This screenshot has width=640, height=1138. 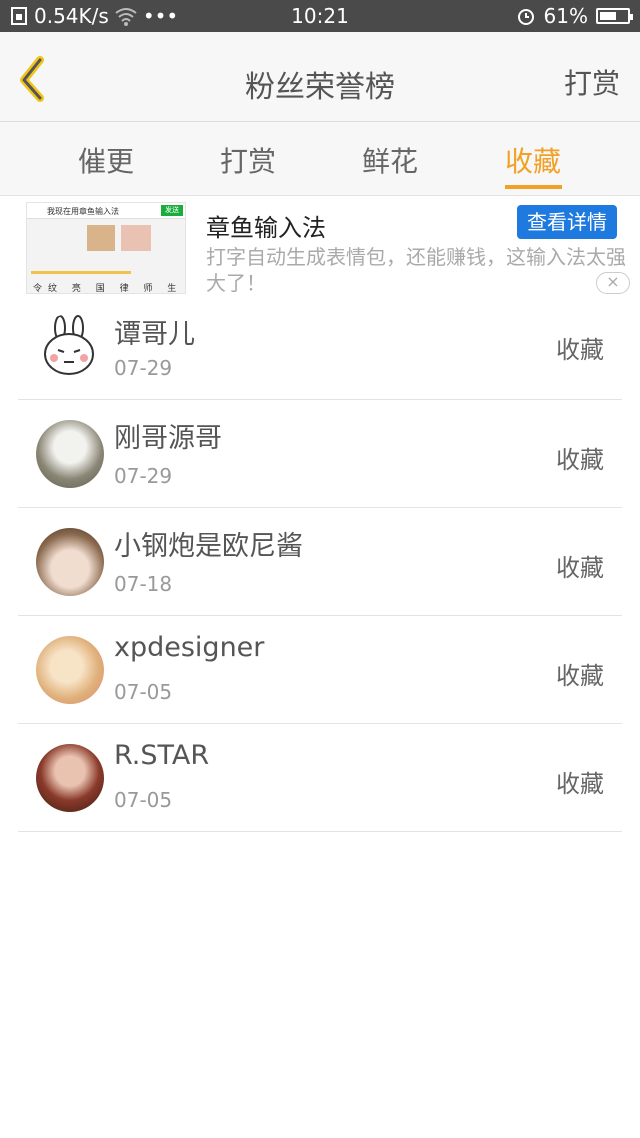 What do you see at coordinates (320, 562) in the screenshot?
I see `list-item: 小钢炮是欧尼酱 07-18 收藏` at bounding box center [320, 562].